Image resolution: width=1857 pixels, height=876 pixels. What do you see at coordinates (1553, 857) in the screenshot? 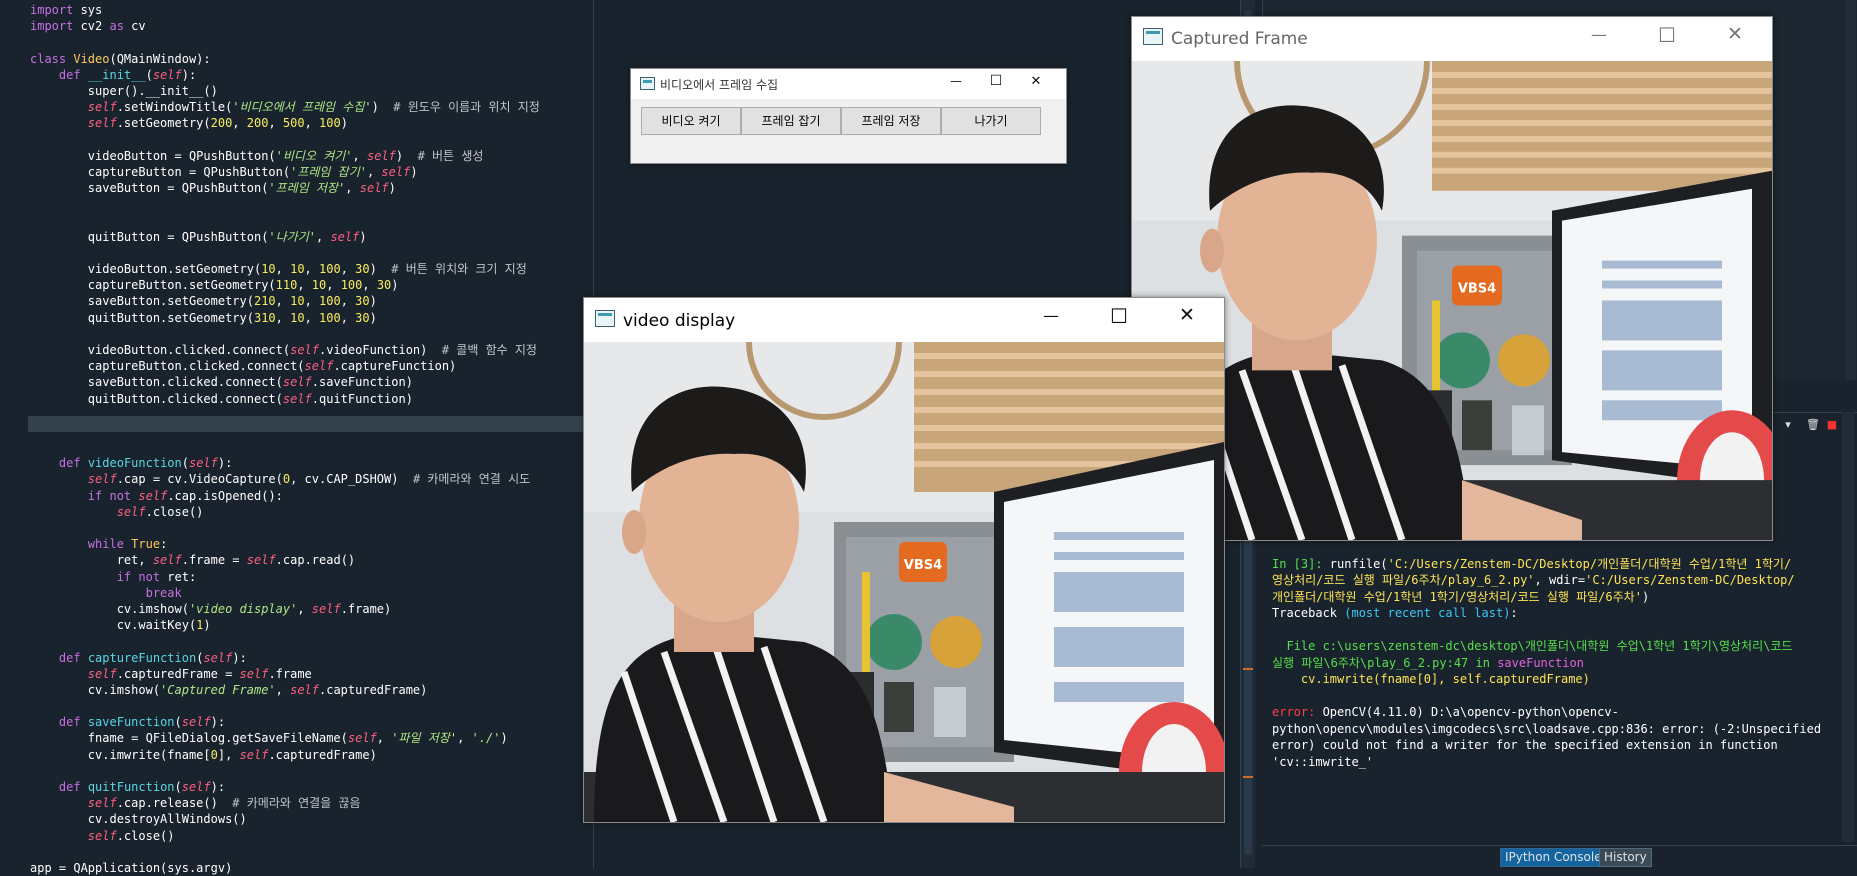
I see `tab-ipython-console: IPython Console` at bounding box center [1553, 857].